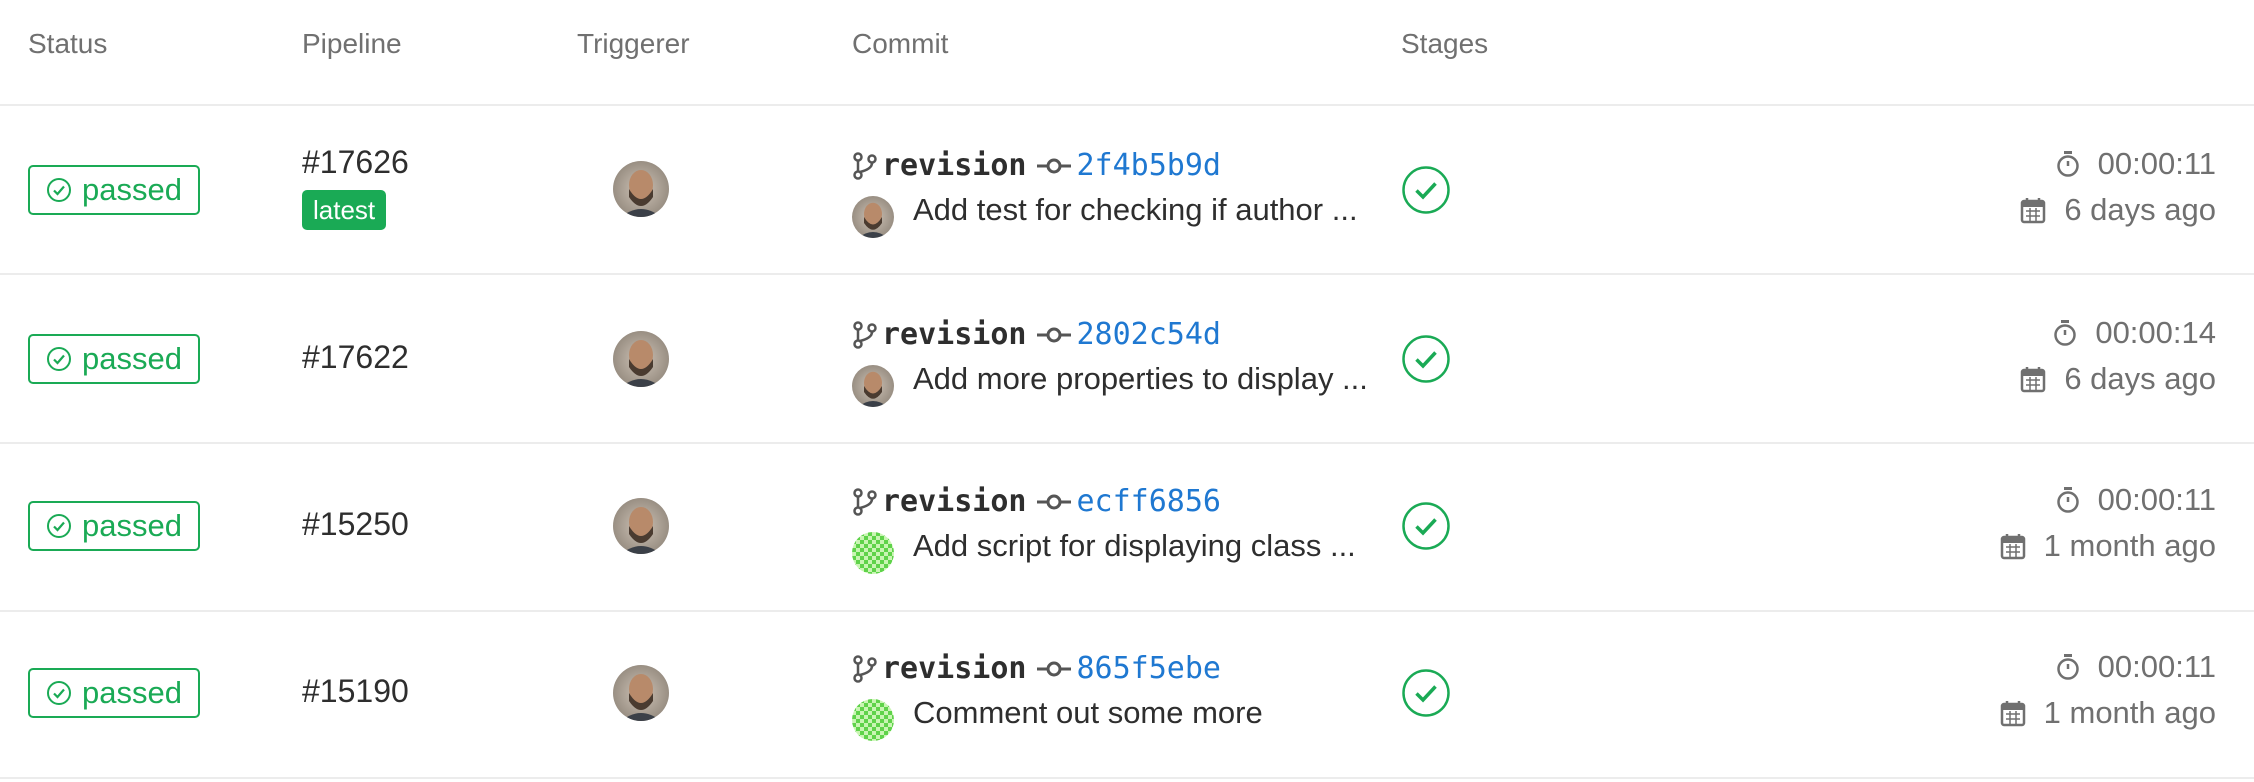 The image size is (2254, 782). I want to click on commit-ref: revision 865f5ebe, so click(1036, 668).